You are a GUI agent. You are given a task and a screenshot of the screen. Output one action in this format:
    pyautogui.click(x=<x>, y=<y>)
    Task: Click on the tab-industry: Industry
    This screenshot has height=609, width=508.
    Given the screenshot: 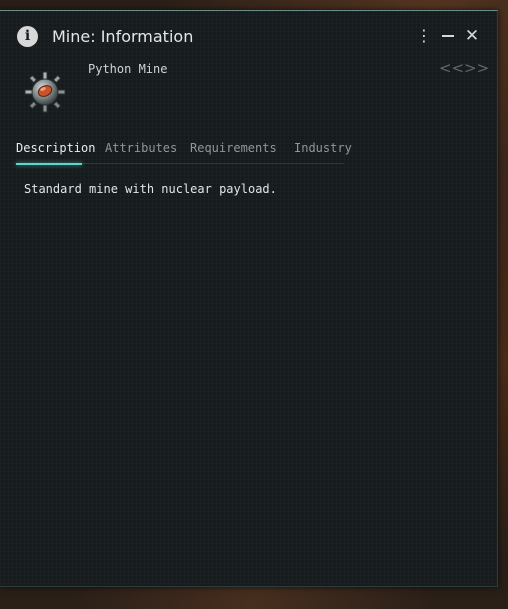 What is the action you would take?
    pyautogui.click(x=323, y=151)
    